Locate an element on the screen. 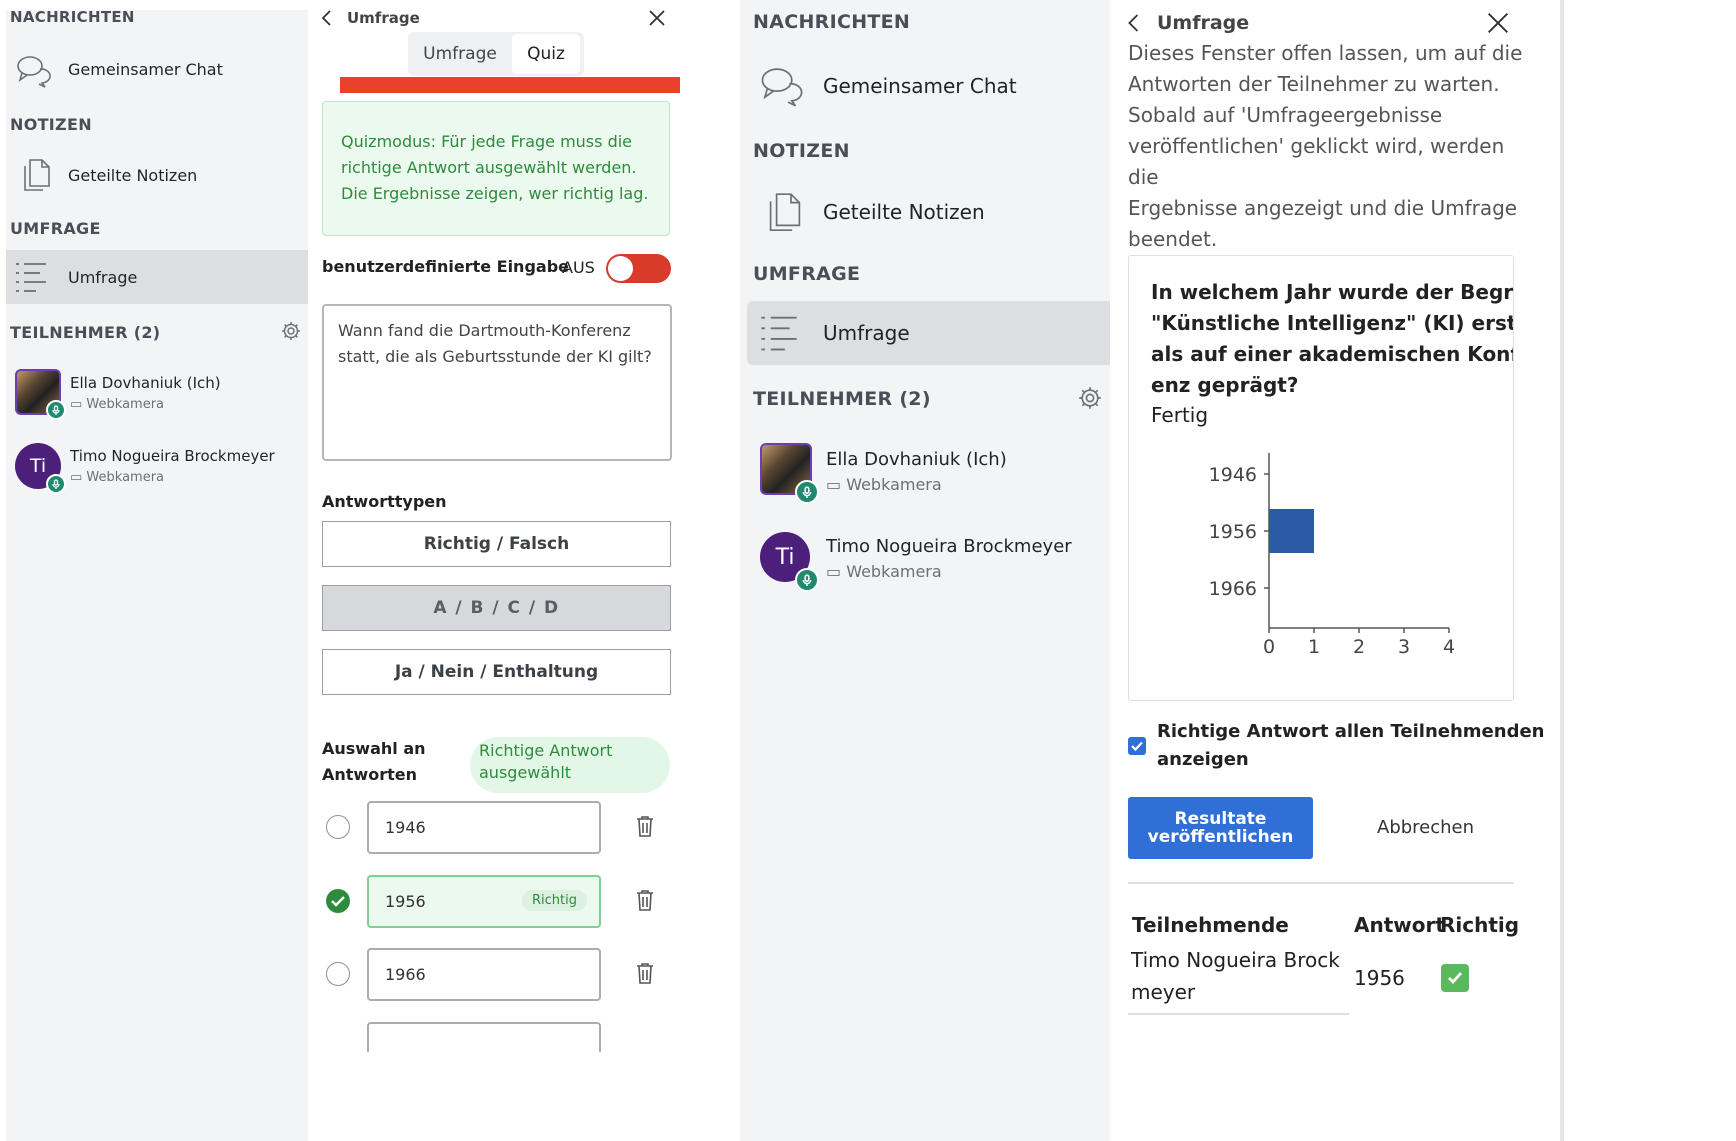 This screenshot has height=1141, width=1736. mode-tabs: Umfrage Quiz is located at coordinates (496, 54).